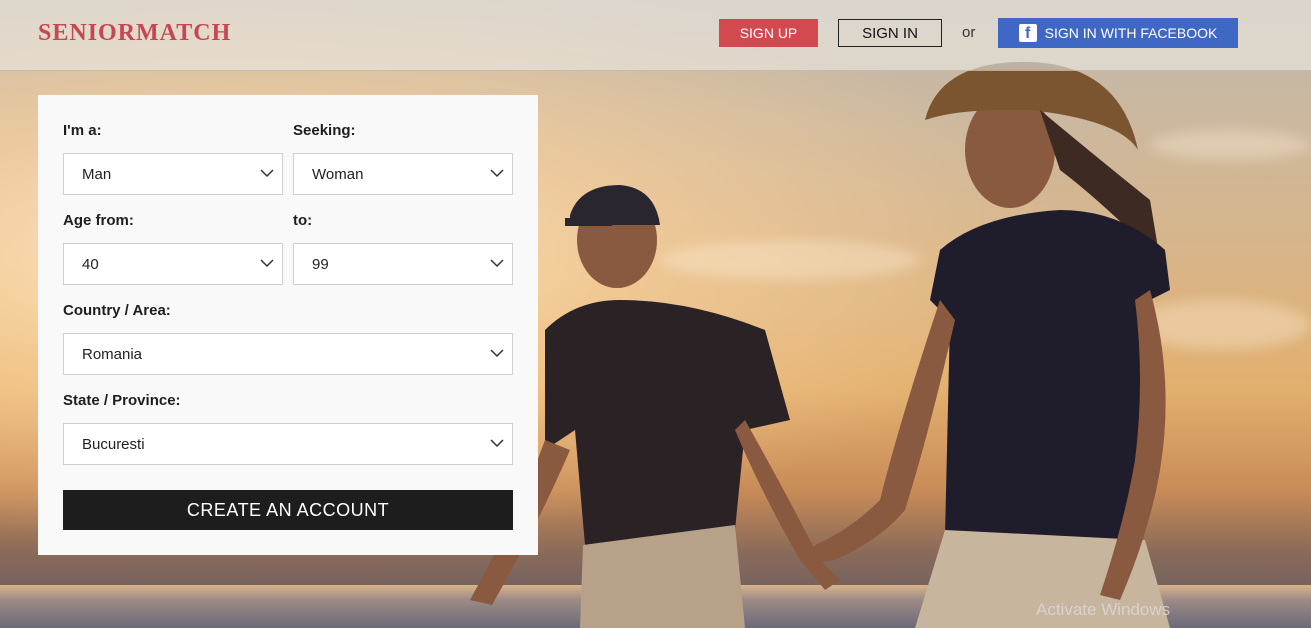  What do you see at coordinates (82, 130) in the screenshot?
I see `iam-label: I'm a:` at bounding box center [82, 130].